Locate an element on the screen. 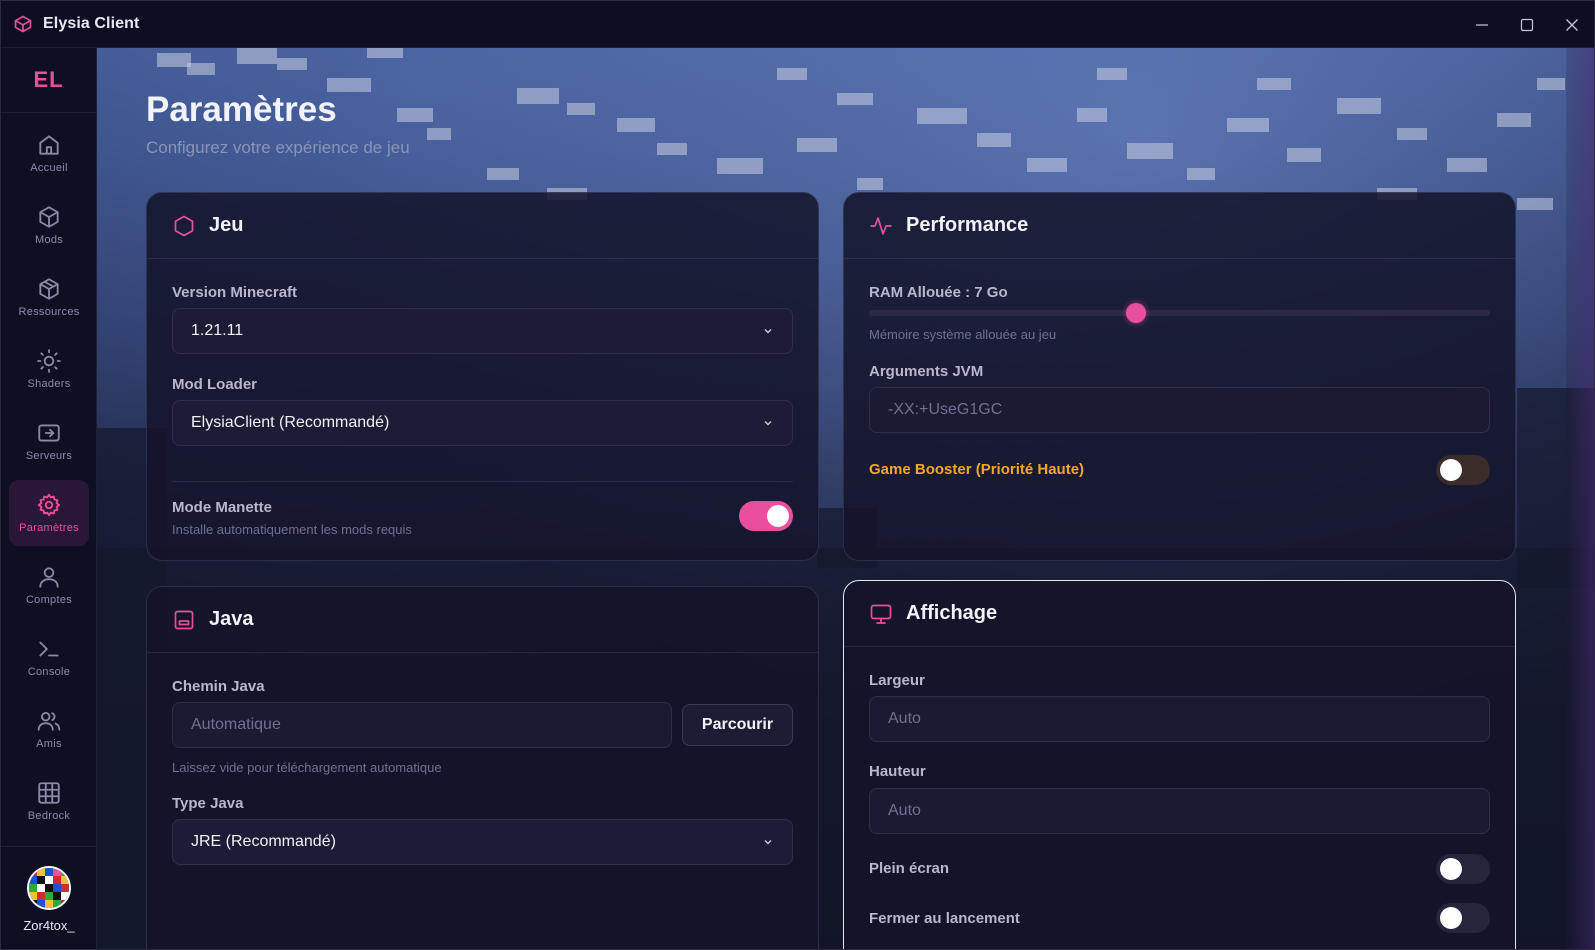 The image size is (1595, 950). grid-icon is located at coordinates (49, 793).